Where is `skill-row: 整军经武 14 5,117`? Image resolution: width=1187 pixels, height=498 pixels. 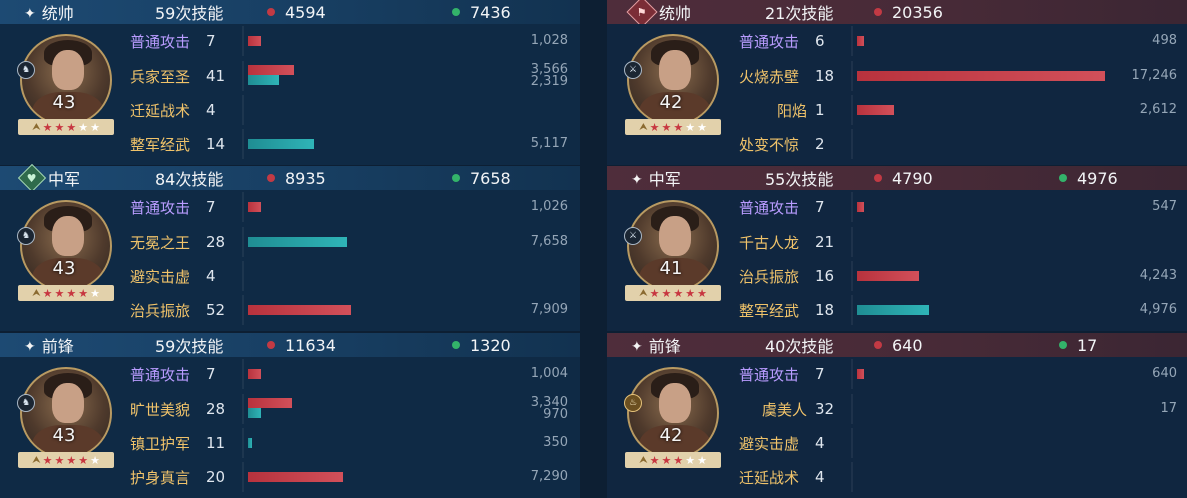
skill-row: 整军经武 14 5,117 is located at coordinates (352, 144).